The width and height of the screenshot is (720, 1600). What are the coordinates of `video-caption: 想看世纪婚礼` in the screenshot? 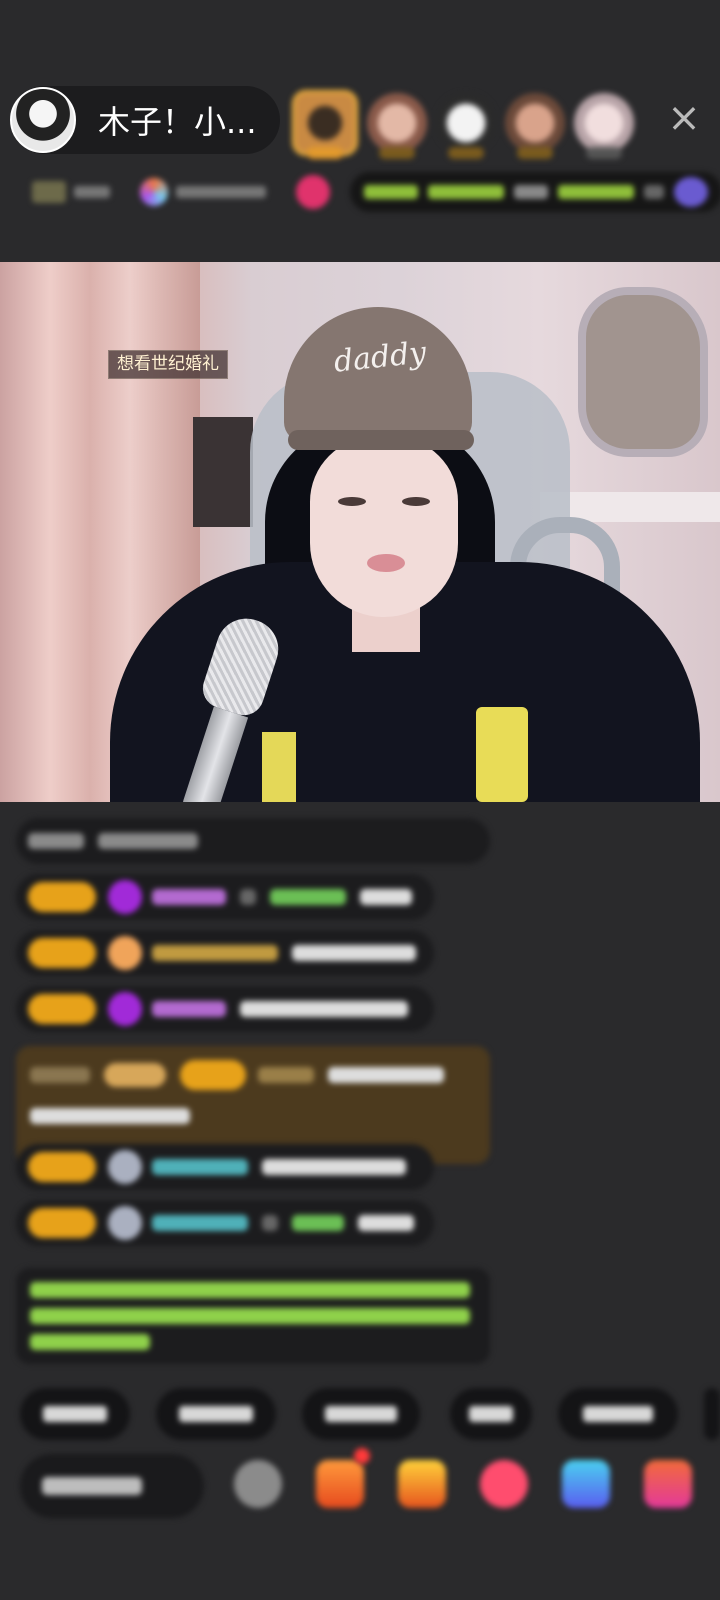 It's located at (168, 364).